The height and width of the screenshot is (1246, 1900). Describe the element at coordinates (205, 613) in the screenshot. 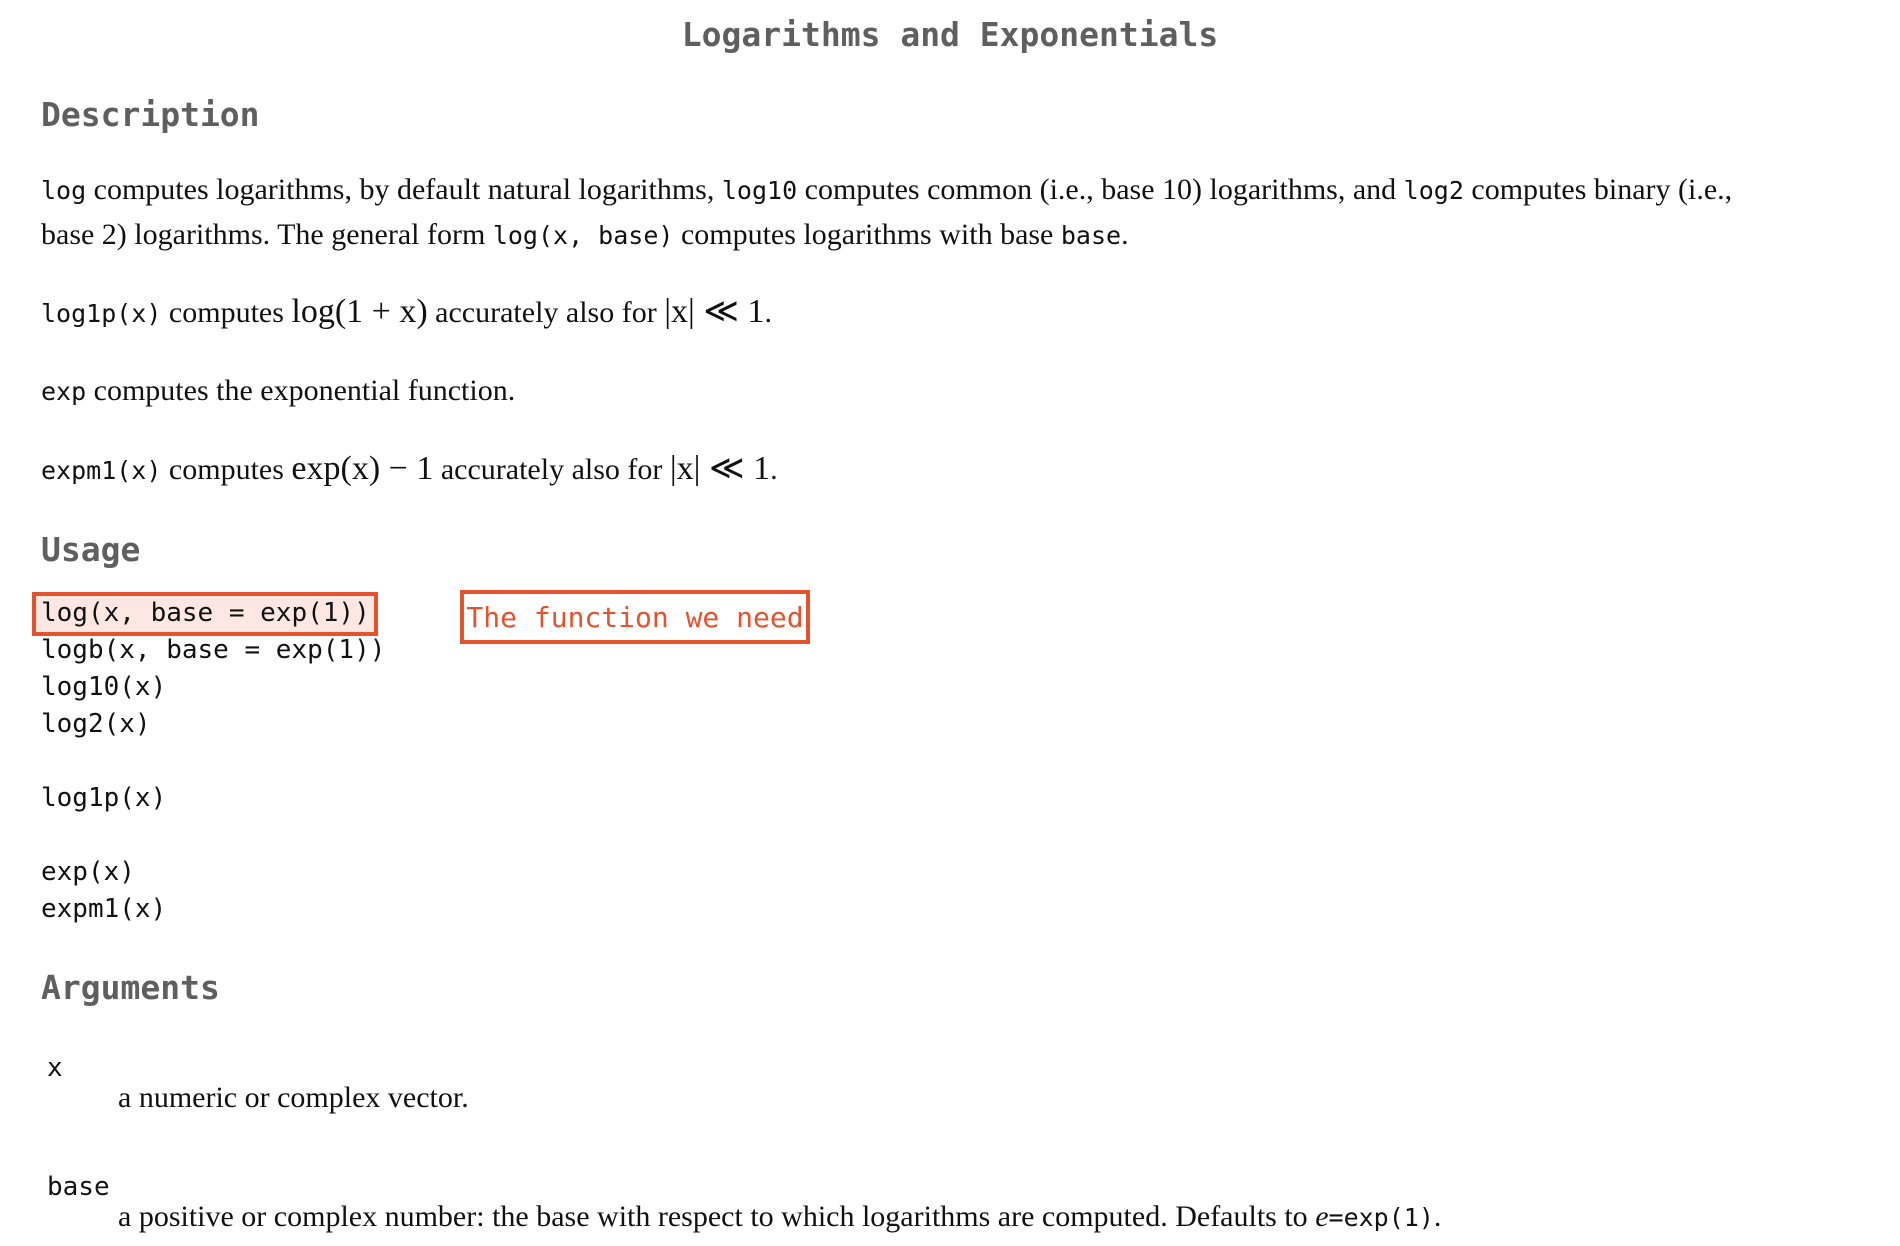

I see `usage-line: log(x, base = exp(1))` at that location.